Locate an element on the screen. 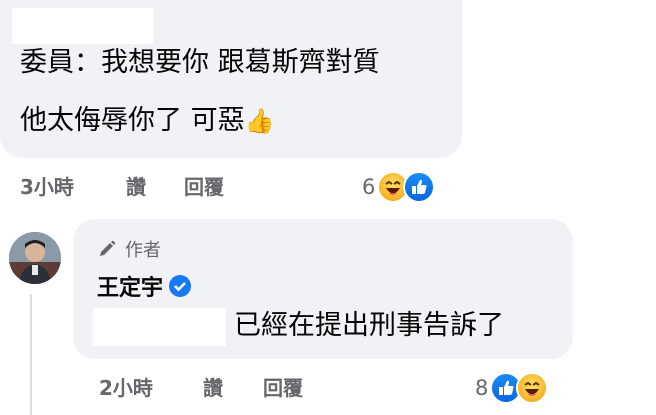  verified-badge-icon is located at coordinates (180, 286).